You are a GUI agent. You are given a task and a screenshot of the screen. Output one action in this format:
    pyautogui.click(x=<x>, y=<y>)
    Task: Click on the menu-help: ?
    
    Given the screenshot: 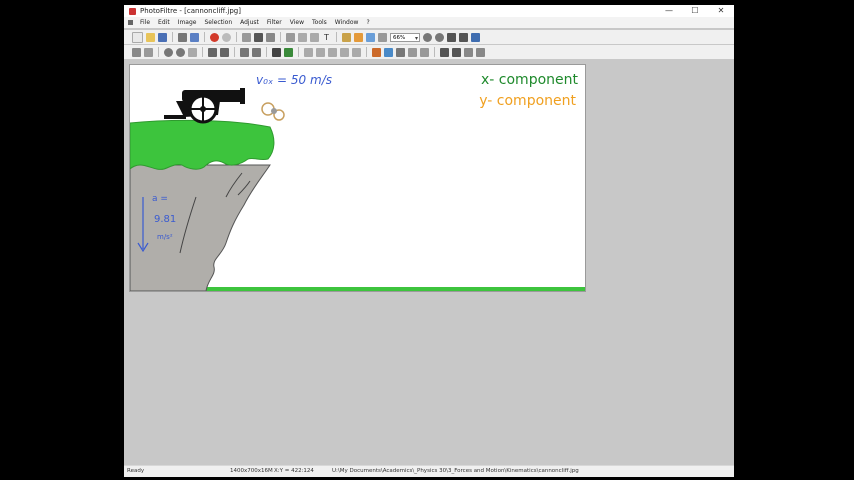 What is the action you would take?
    pyautogui.click(x=367, y=22)
    